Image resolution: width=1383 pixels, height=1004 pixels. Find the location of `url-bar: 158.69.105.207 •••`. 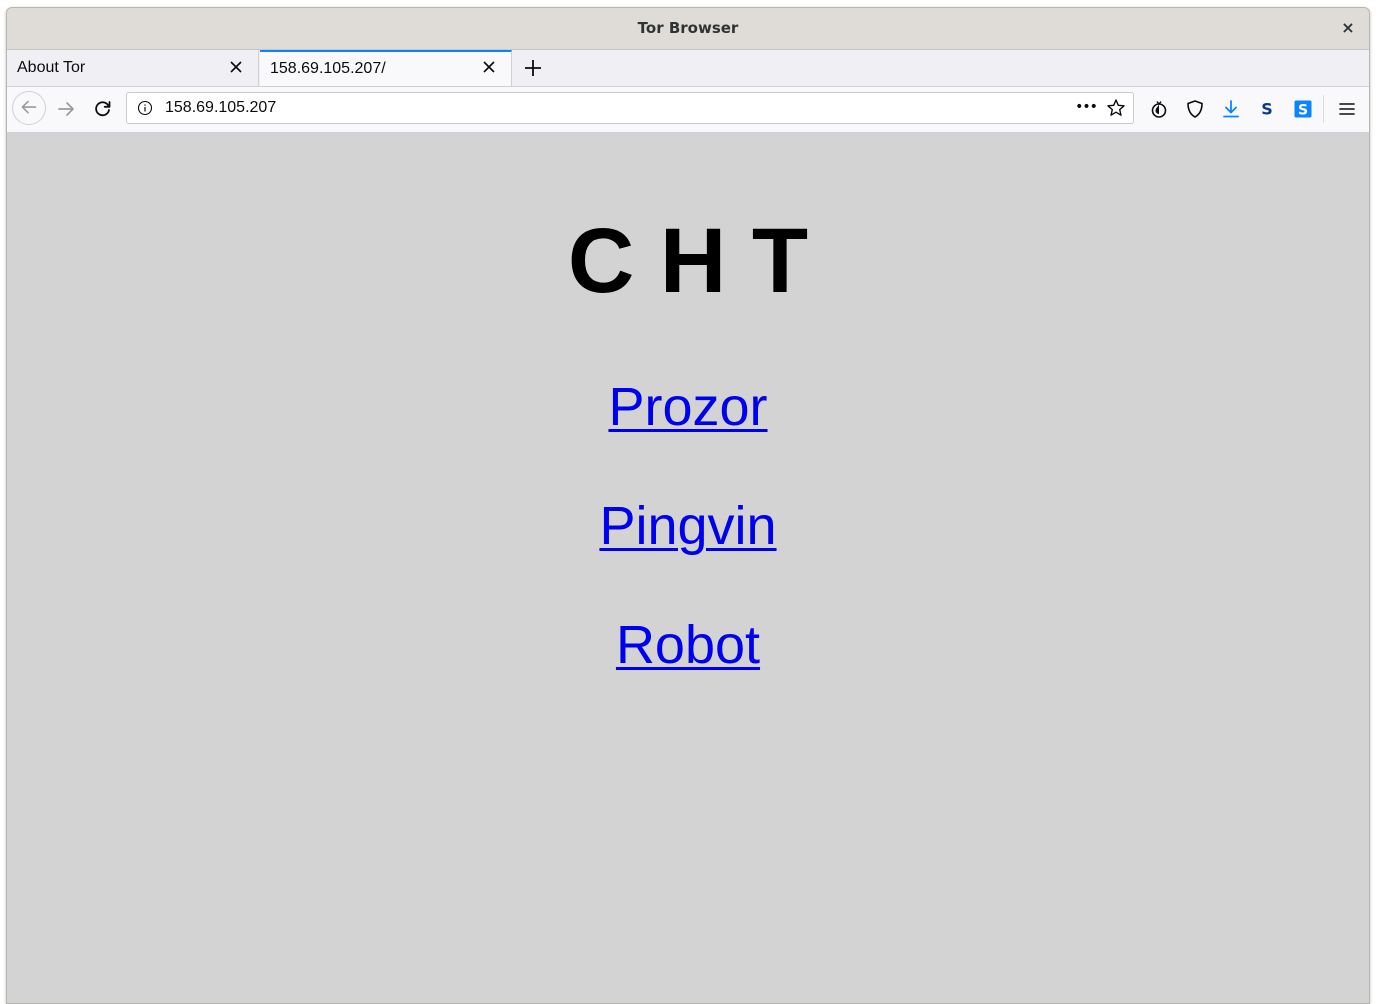

url-bar: 158.69.105.207 ••• is located at coordinates (630, 108).